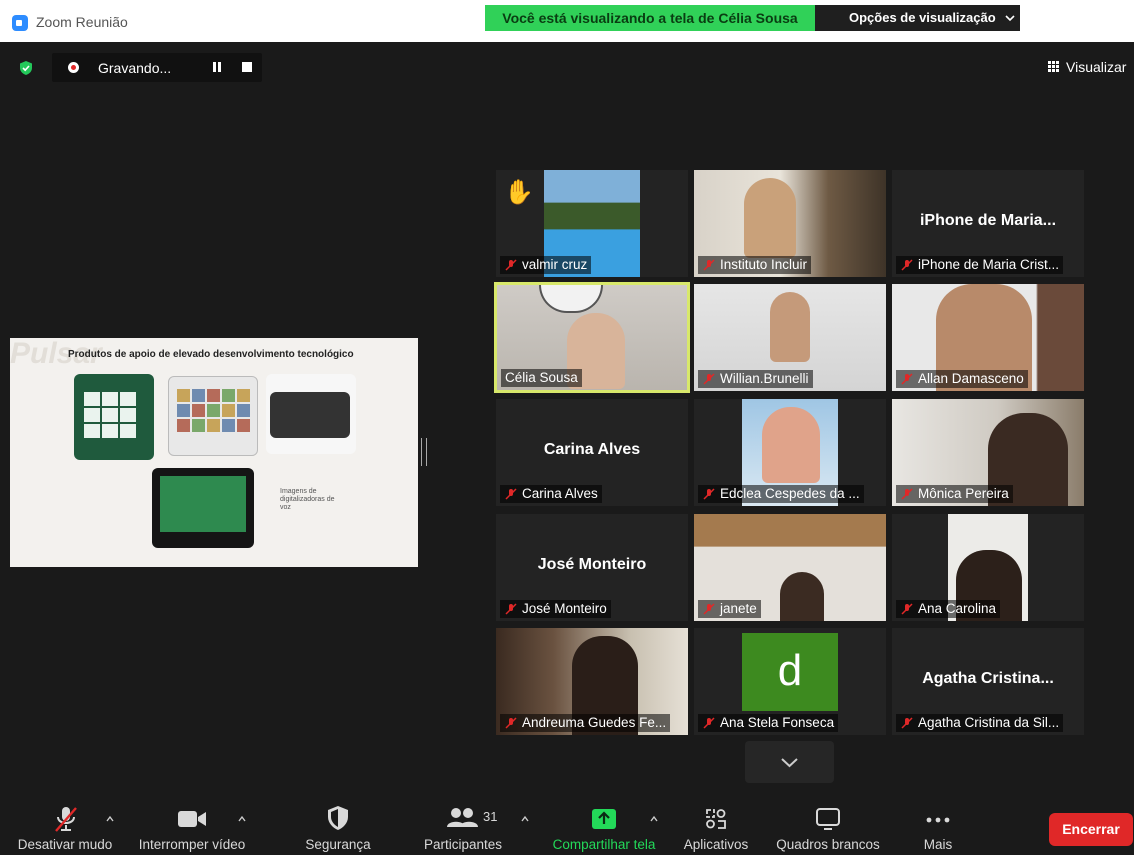 This screenshot has height=855, width=1134. Describe the element at coordinates (828, 844) in the screenshot. I see `toolbar-label: Quadros brancos` at that location.